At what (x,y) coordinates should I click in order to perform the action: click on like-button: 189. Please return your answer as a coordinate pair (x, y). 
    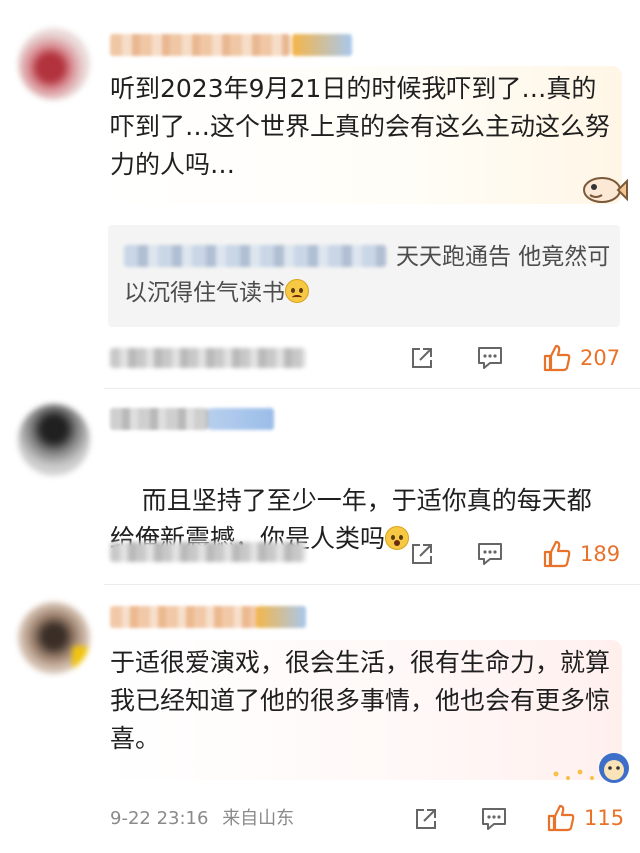
    Looking at the image, I should click on (581, 554).